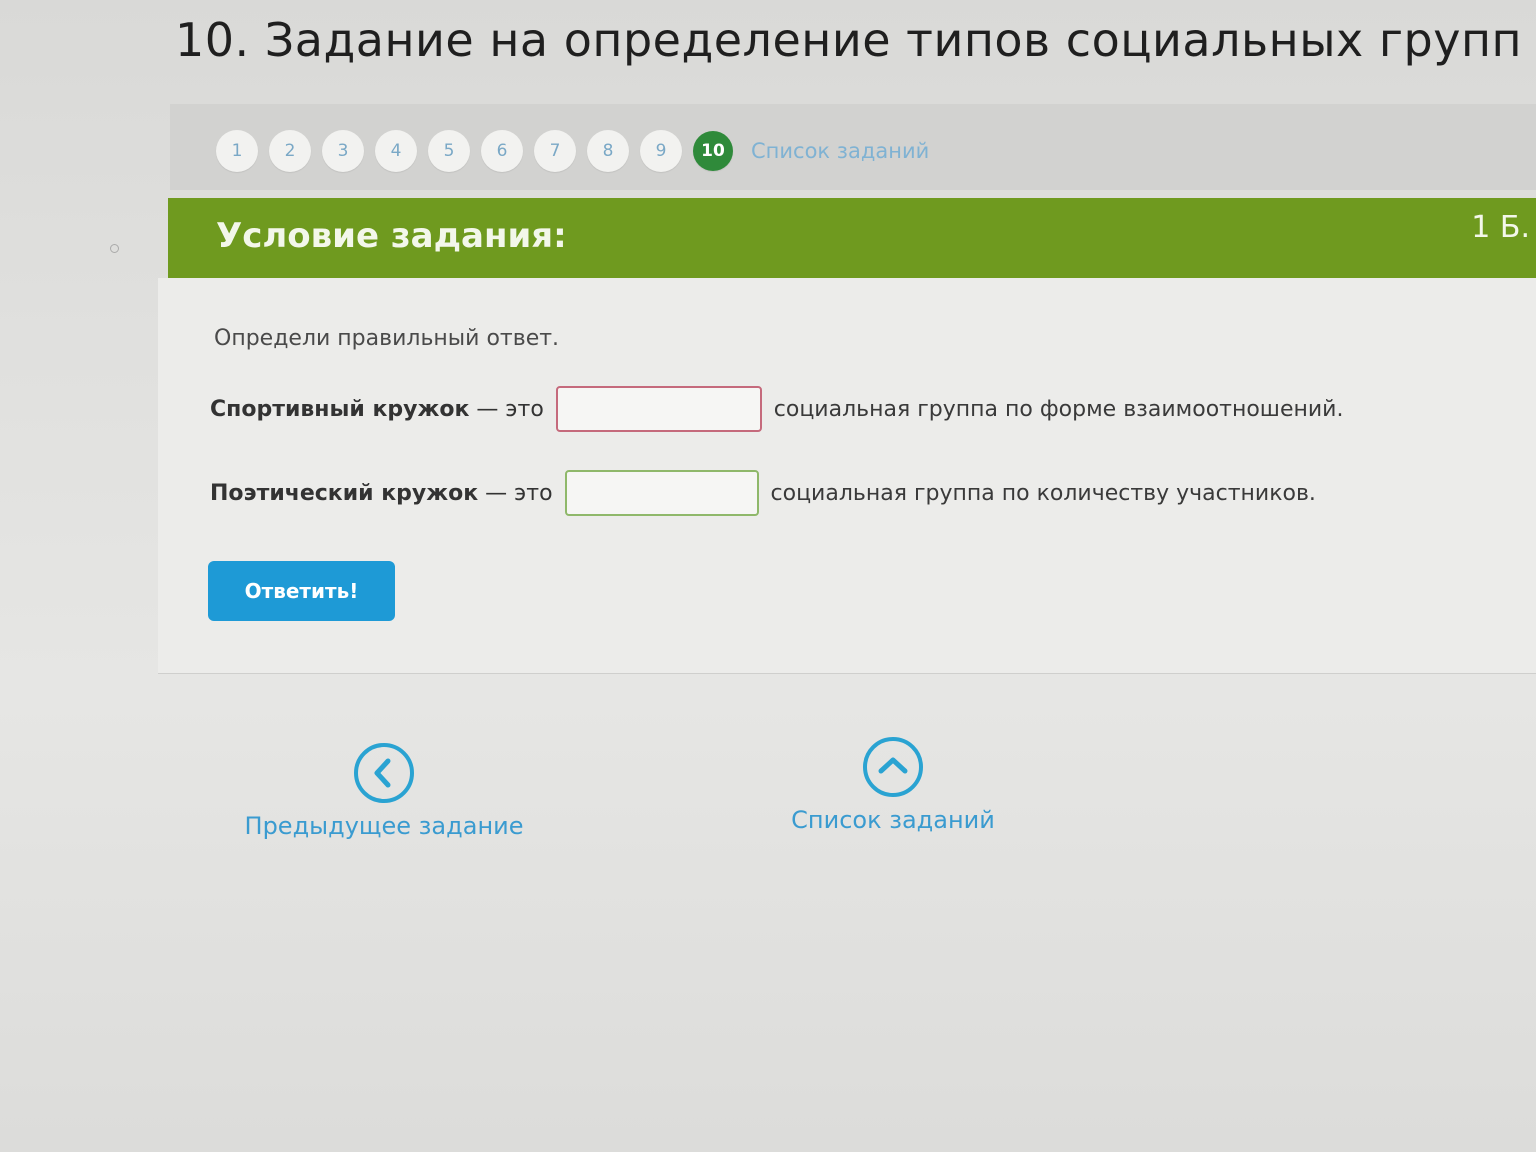  Describe the element at coordinates (381, 493) in the screenshot. I see `question-2-prefix: Поэтический кружок — это` at that location.